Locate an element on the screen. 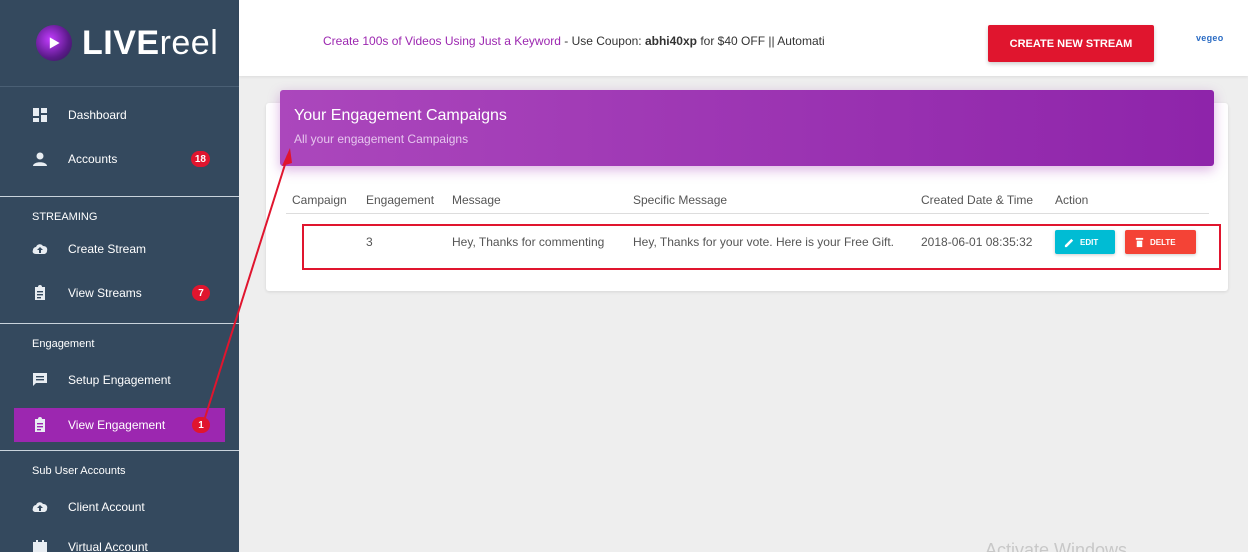 This screenshot has height=552, width=1248. count-badge: 7 is located at coordinates (201, 293).